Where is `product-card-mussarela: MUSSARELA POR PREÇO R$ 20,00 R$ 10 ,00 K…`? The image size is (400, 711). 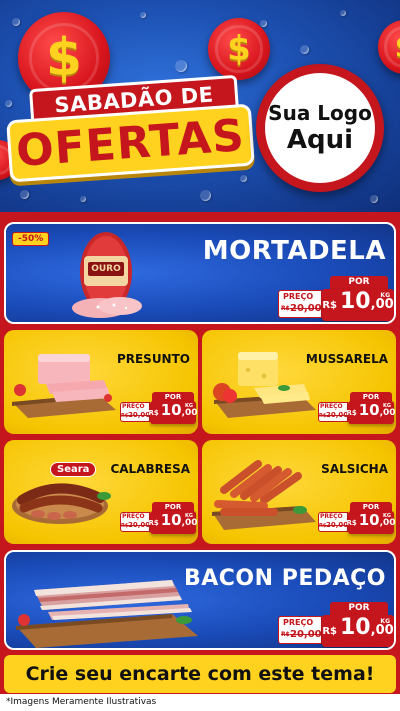 product-card-mussarela: MUSSARELA POR PREÇO R$ 20,00 R$ 10 ,00 K… is located at coordinates (299, 382).